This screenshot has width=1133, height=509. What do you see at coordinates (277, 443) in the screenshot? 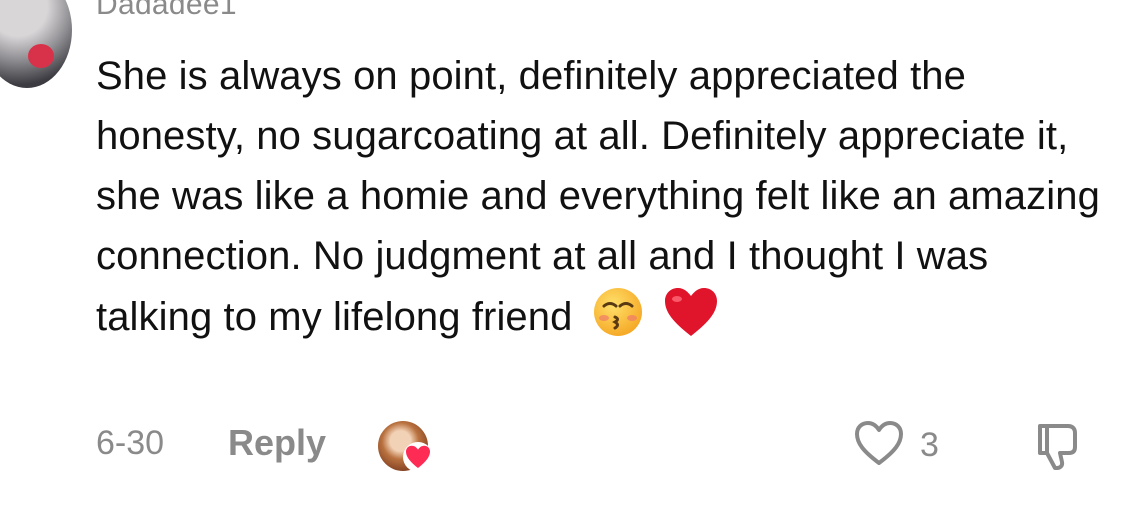
I see `reply-button: Reply` at bounding box center [277, 443].